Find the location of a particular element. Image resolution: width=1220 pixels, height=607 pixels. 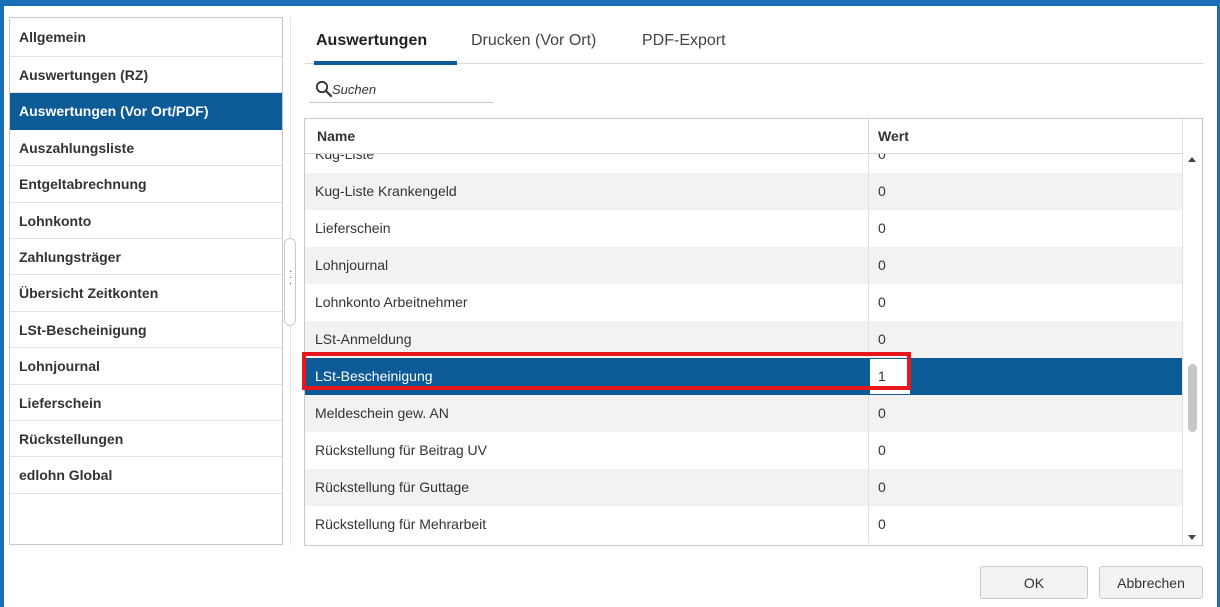

sidebar-item-auswertungen-rz: Auswertungen (RZ) is located at coordinates (146, 75).